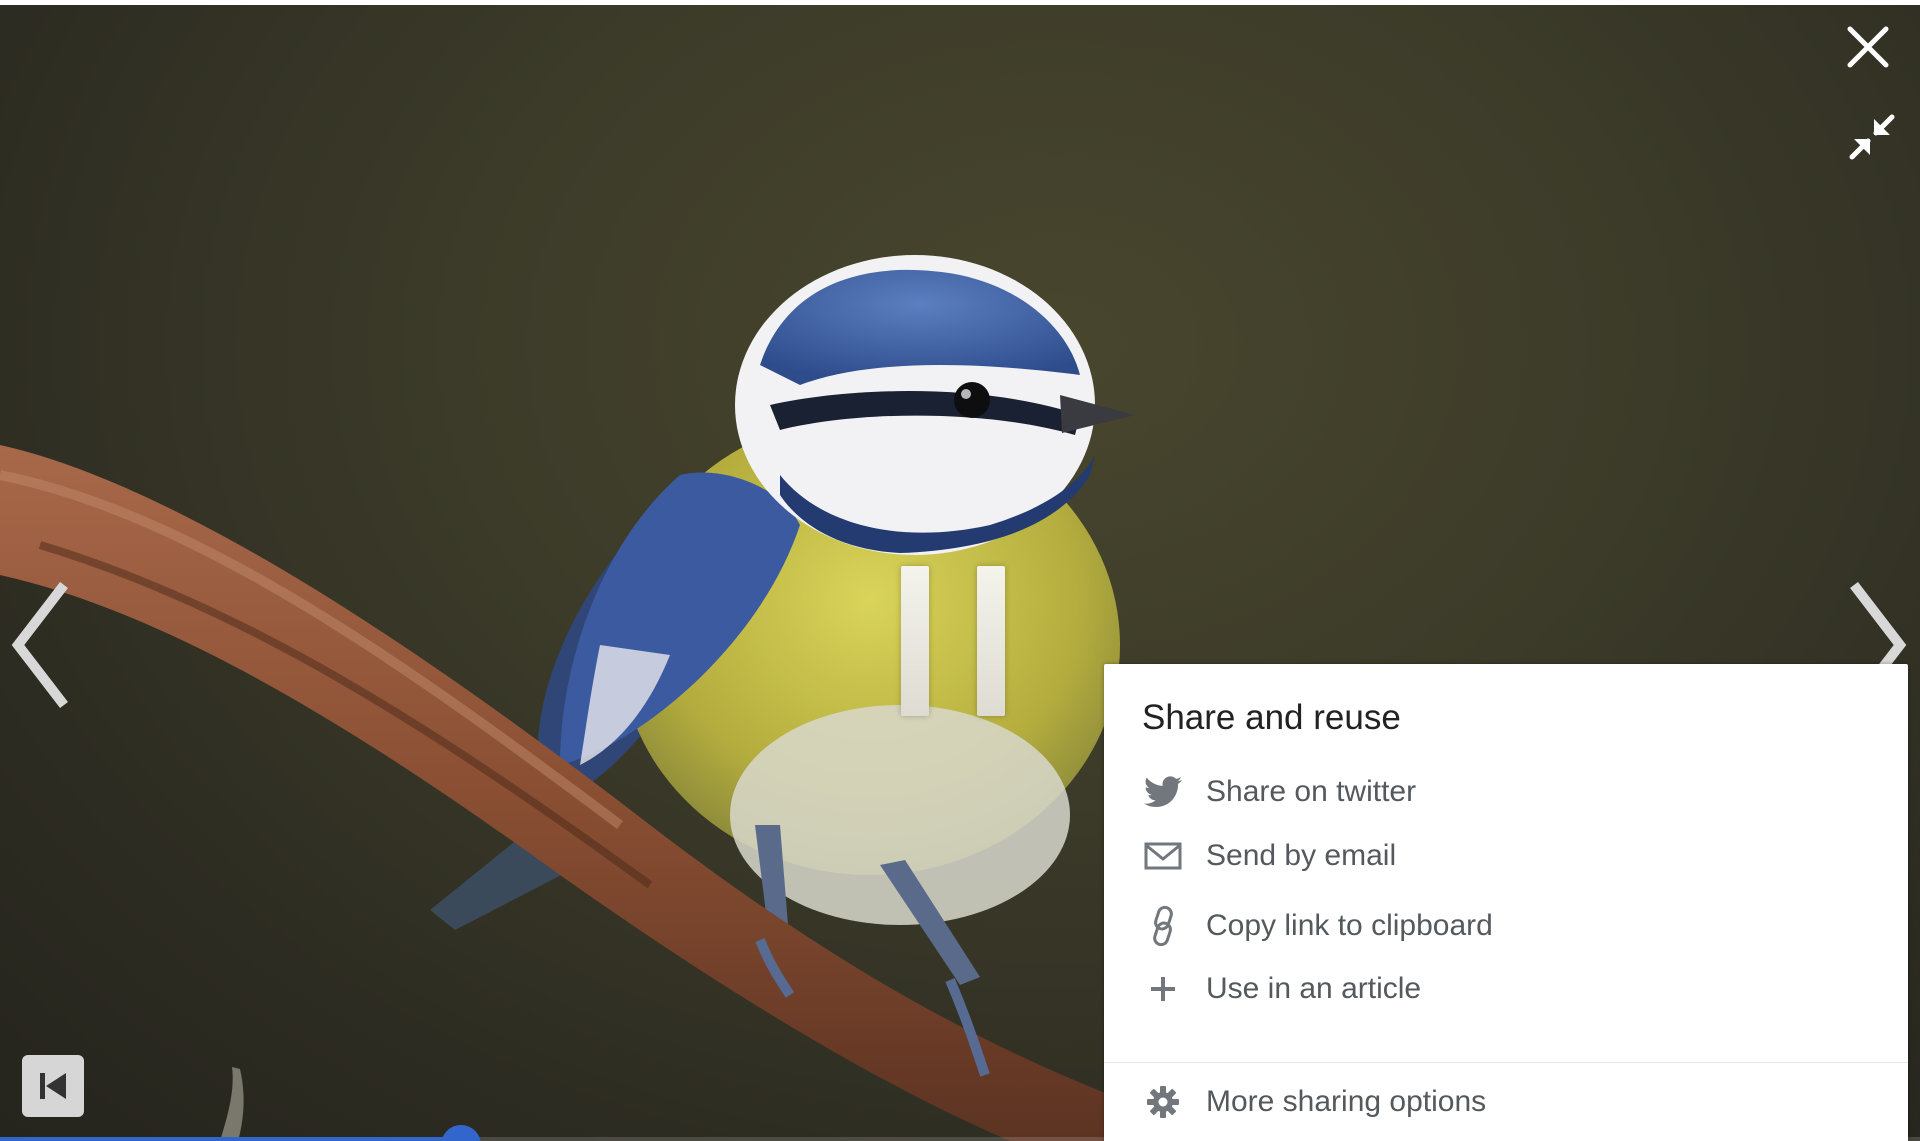  What do you see at coordinates (1163, 926) in the screenshot?
I see `link-icon` at bounding box center [1163, 926].